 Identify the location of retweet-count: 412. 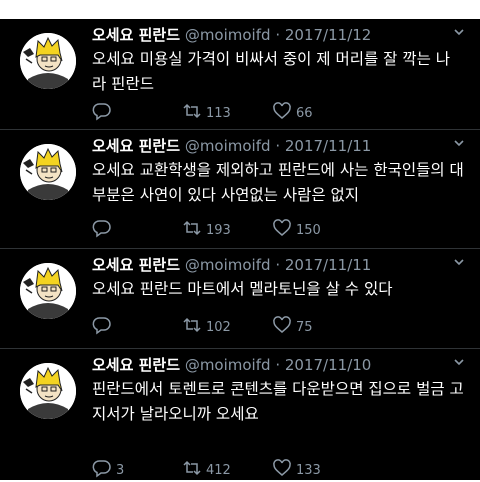
(218, 470).